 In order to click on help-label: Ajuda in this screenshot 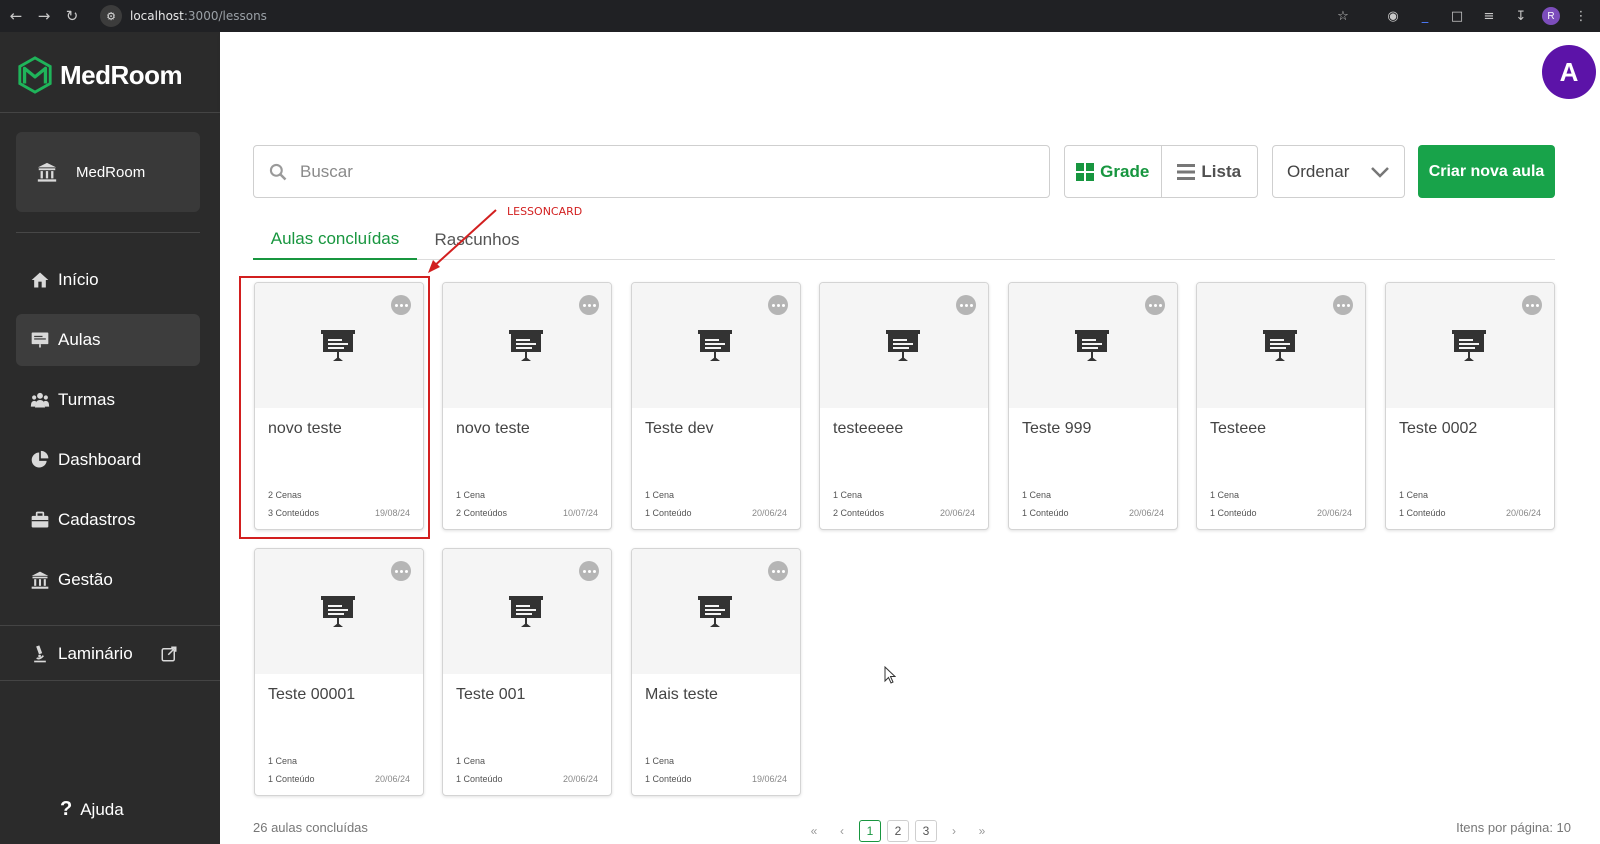, I will do `click(102, 809)`.